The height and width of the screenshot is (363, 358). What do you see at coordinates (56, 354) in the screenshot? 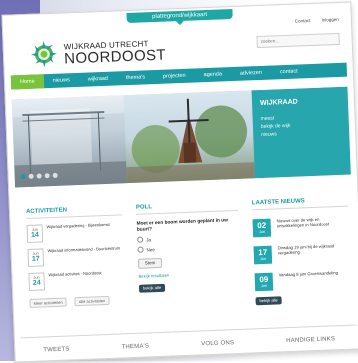
I see `footer-tweets: TWEETS` at bounding box center [56, 354].